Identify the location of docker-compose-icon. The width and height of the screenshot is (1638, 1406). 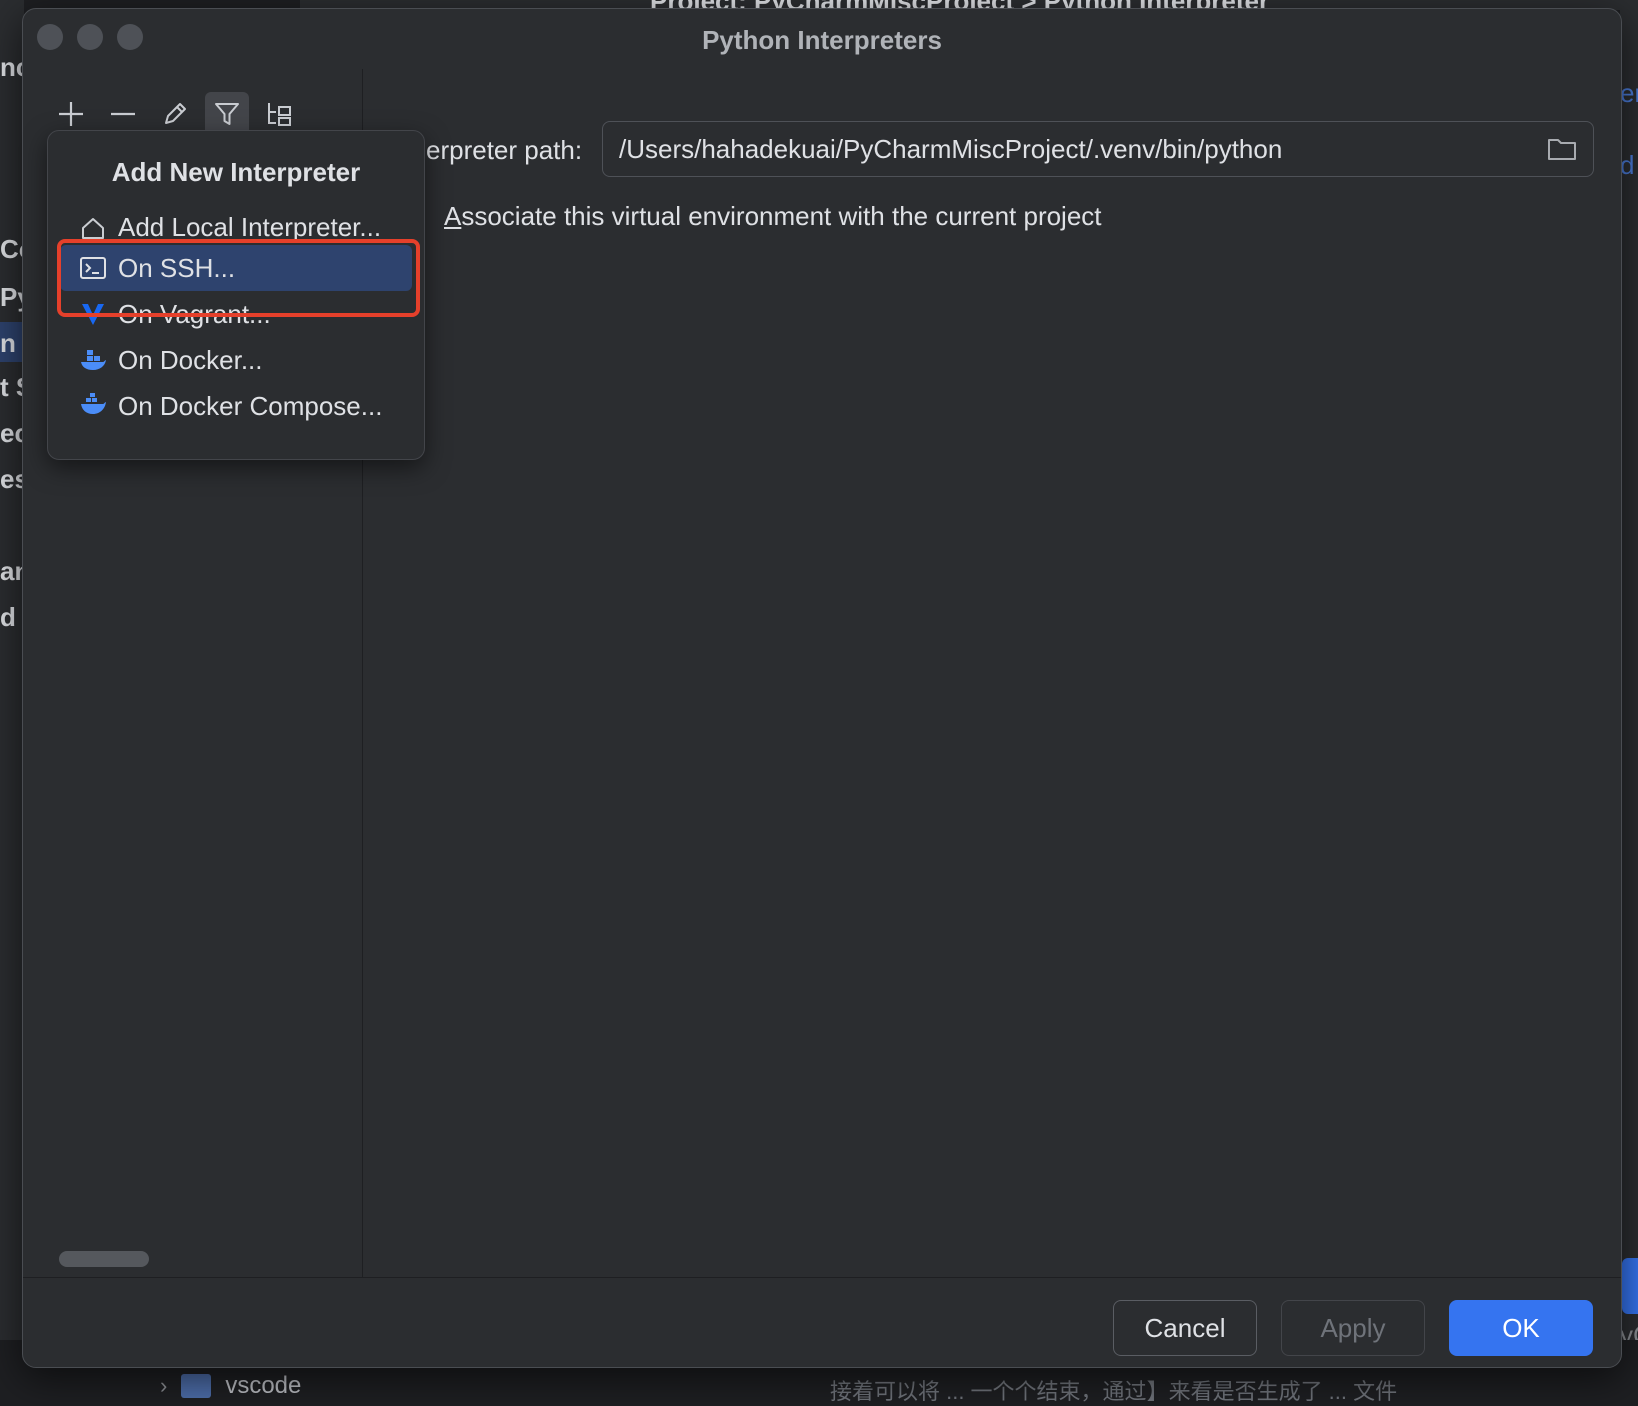
(93, 406).